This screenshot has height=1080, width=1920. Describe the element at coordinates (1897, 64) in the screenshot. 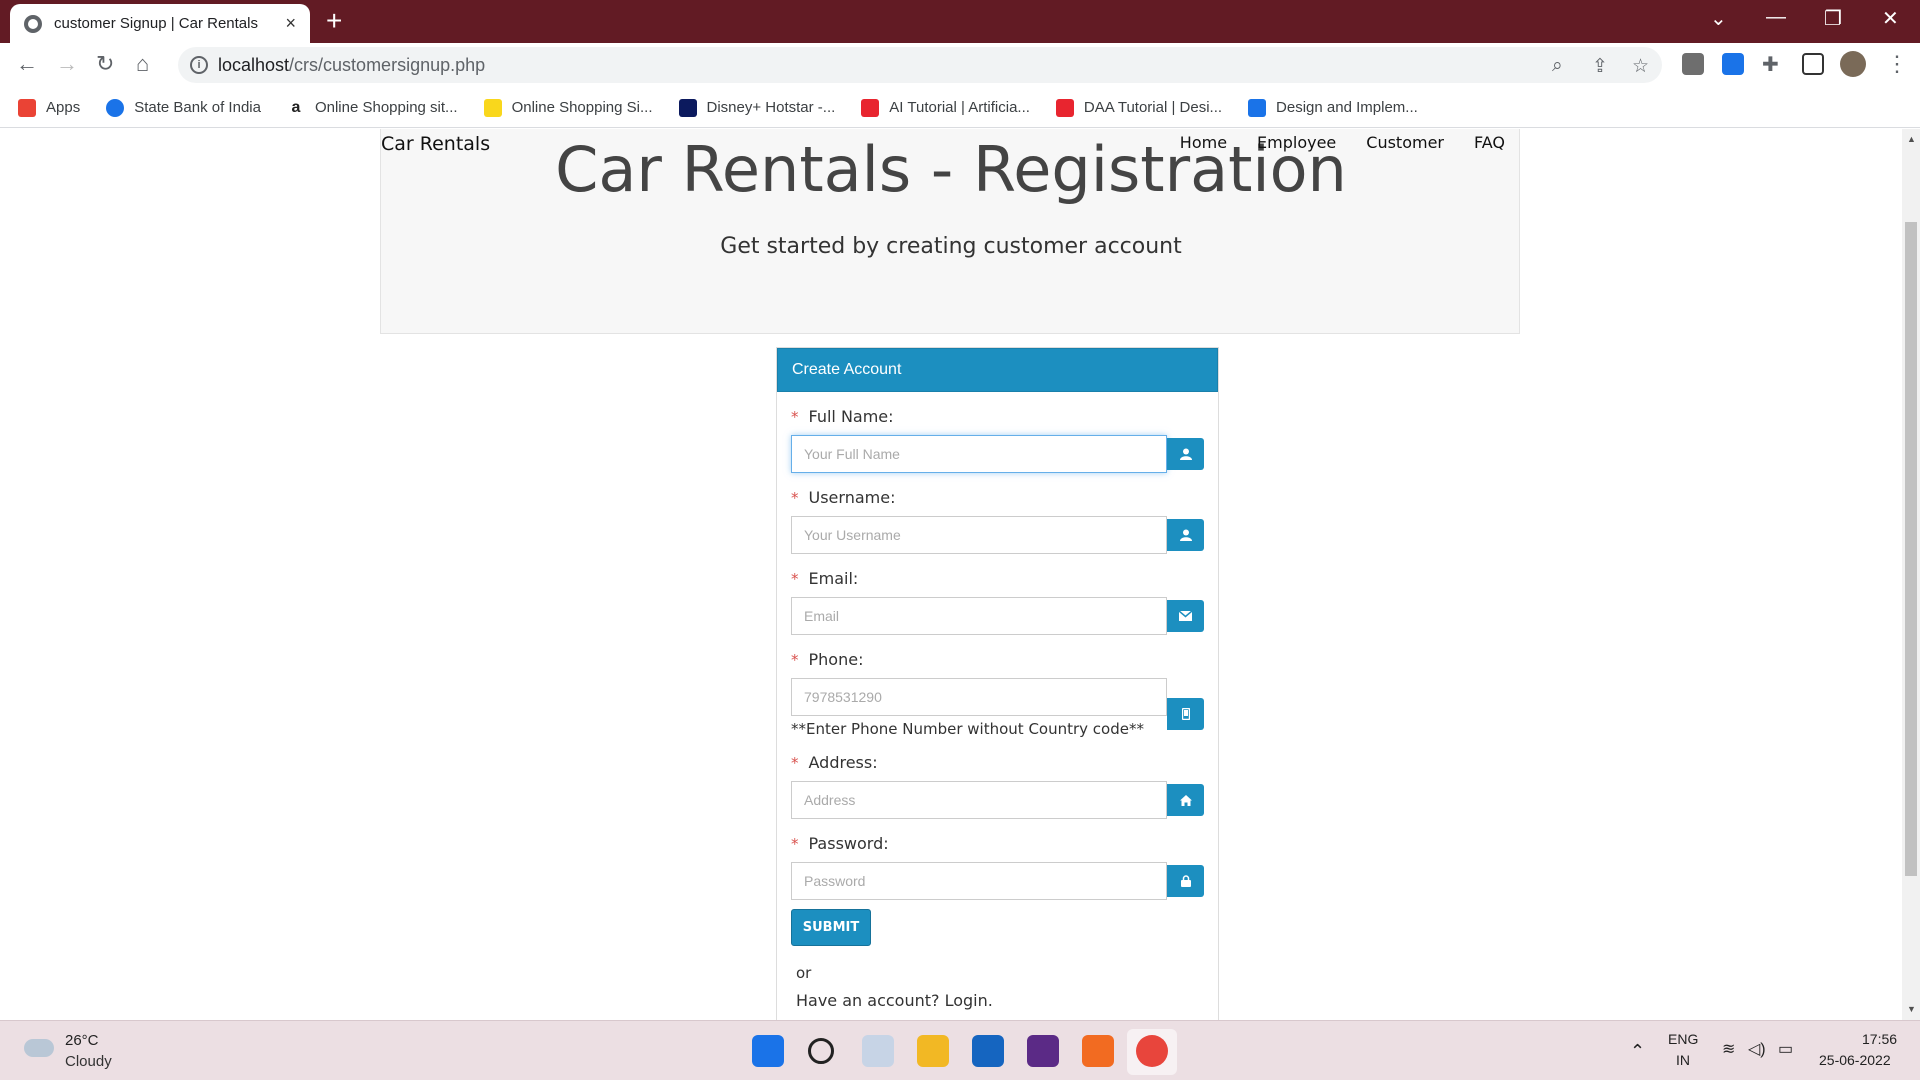

I see `menu-icon: ⋮` at that location.